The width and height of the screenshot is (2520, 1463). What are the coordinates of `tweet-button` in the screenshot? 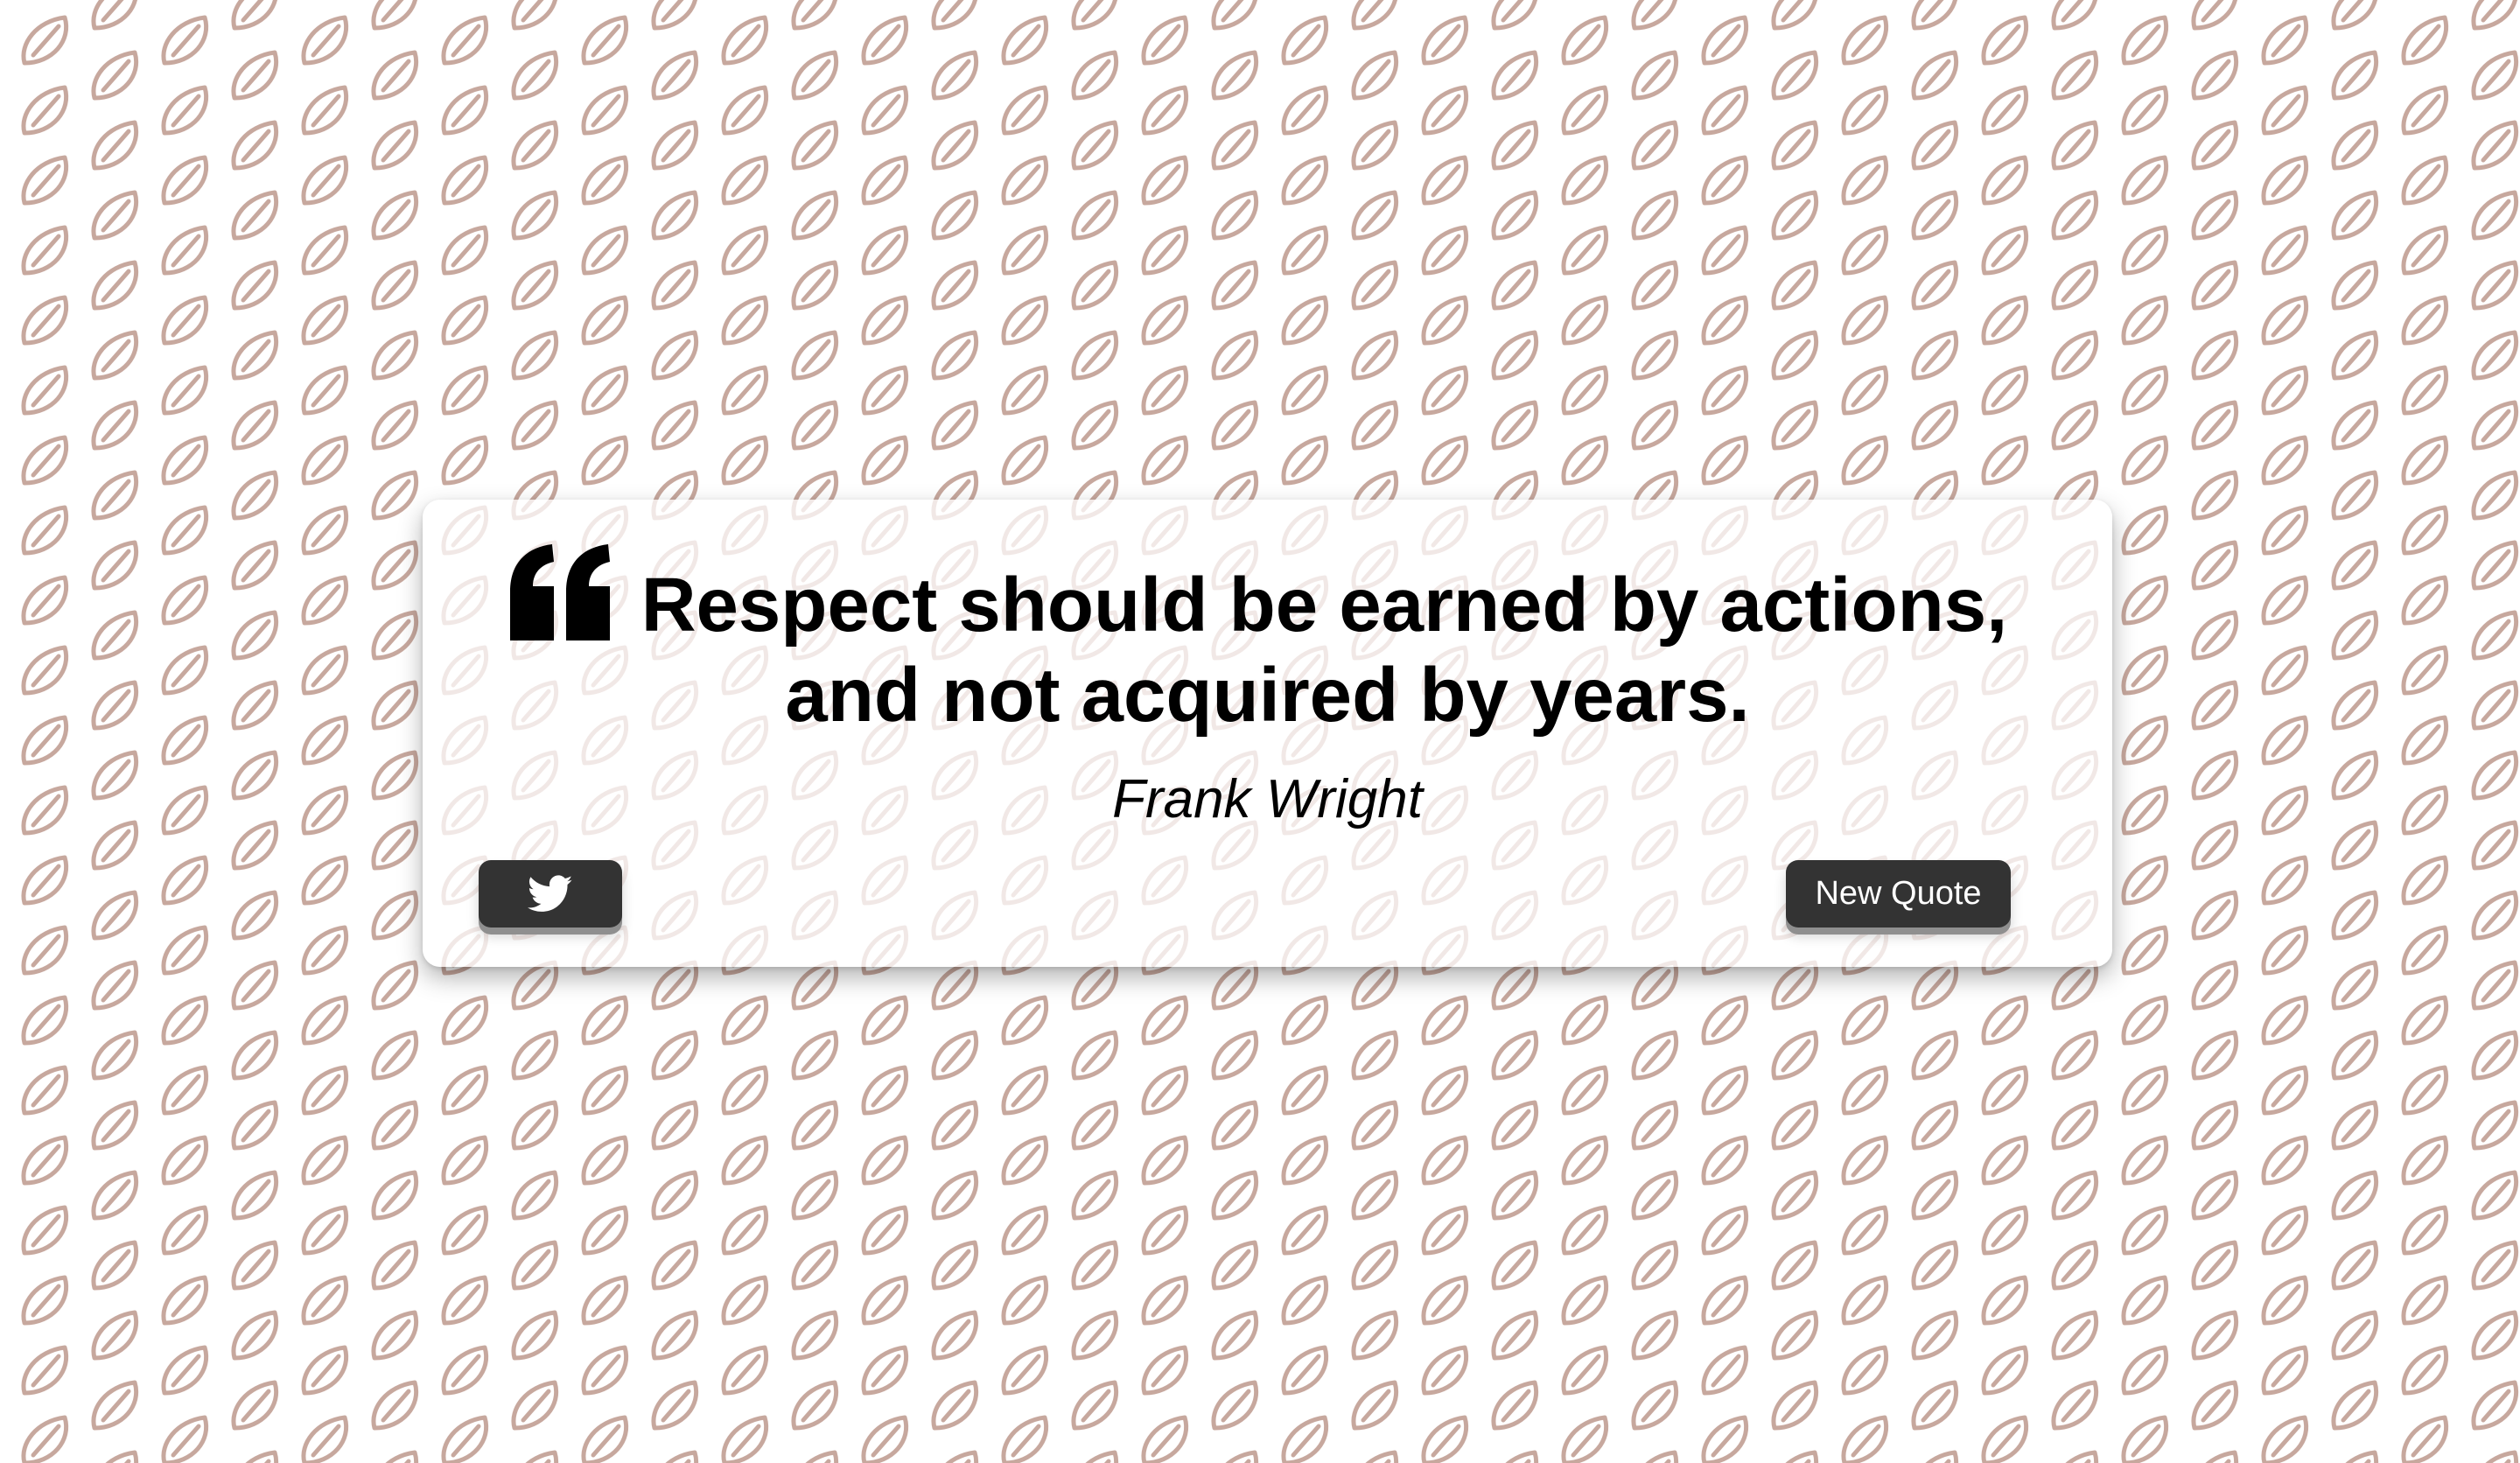 It's located at (550, 894).